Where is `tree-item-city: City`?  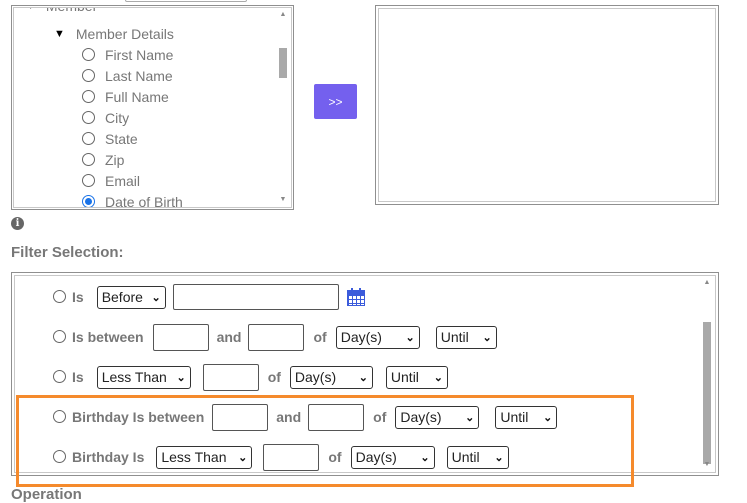
tree-item-city: City is located at coordinates (105, 117).